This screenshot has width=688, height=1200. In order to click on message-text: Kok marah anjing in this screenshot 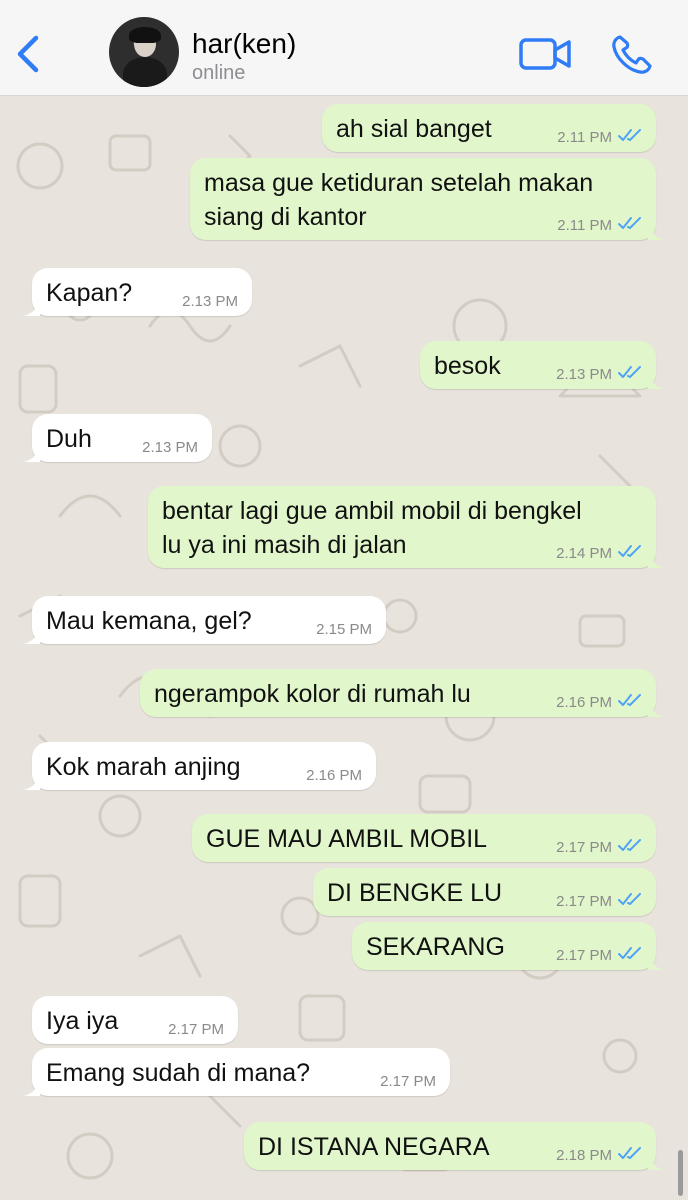, I will do `click(143, 767)`.